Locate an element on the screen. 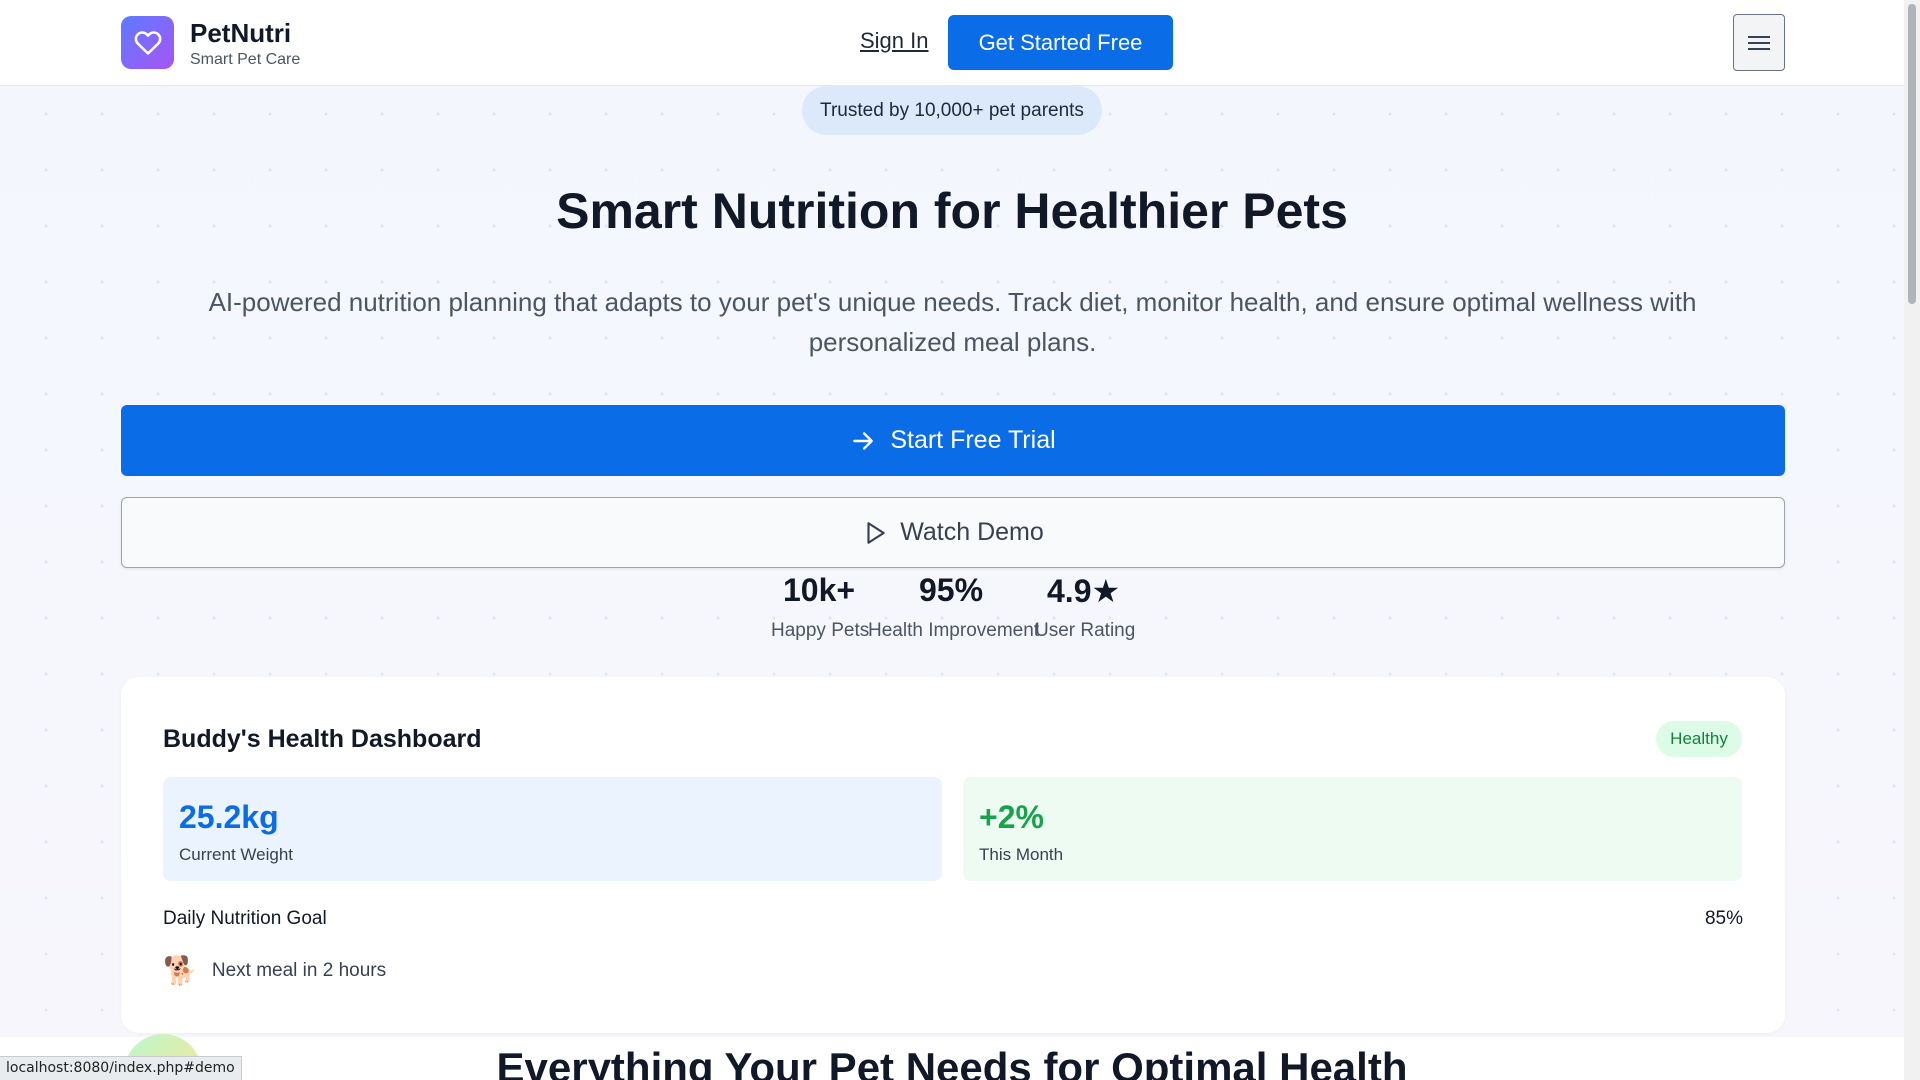 This screenshot has width=1920, height=1080. weight-change-label: This Month is located at coordinates (1021, 854).